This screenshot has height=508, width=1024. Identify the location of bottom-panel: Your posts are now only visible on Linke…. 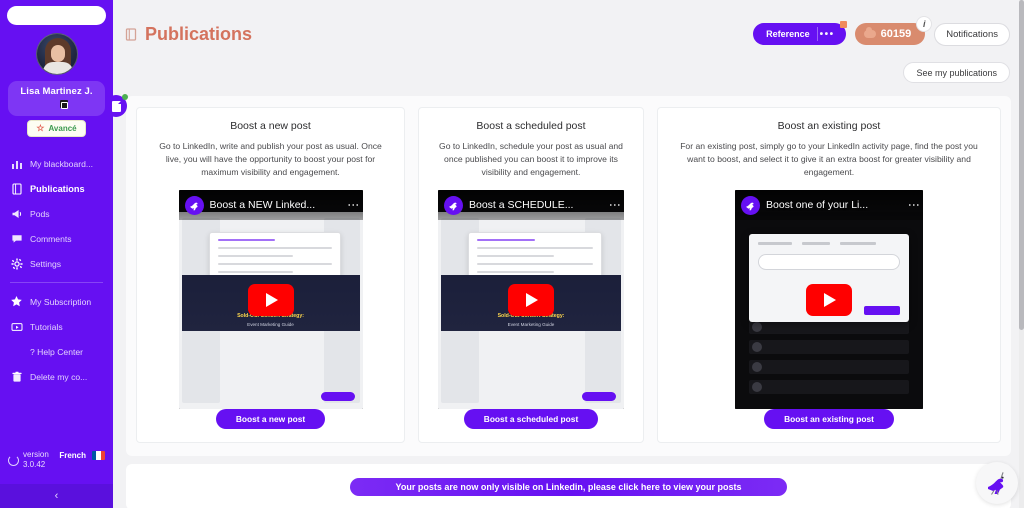
(568, 486).